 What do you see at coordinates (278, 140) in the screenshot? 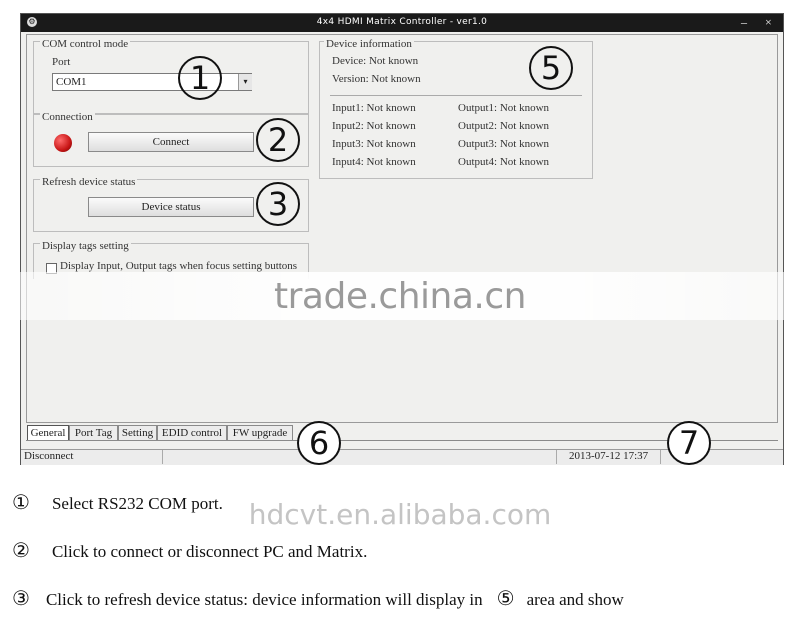
I see `callout-2: 2` at bounding box center [278, 140].